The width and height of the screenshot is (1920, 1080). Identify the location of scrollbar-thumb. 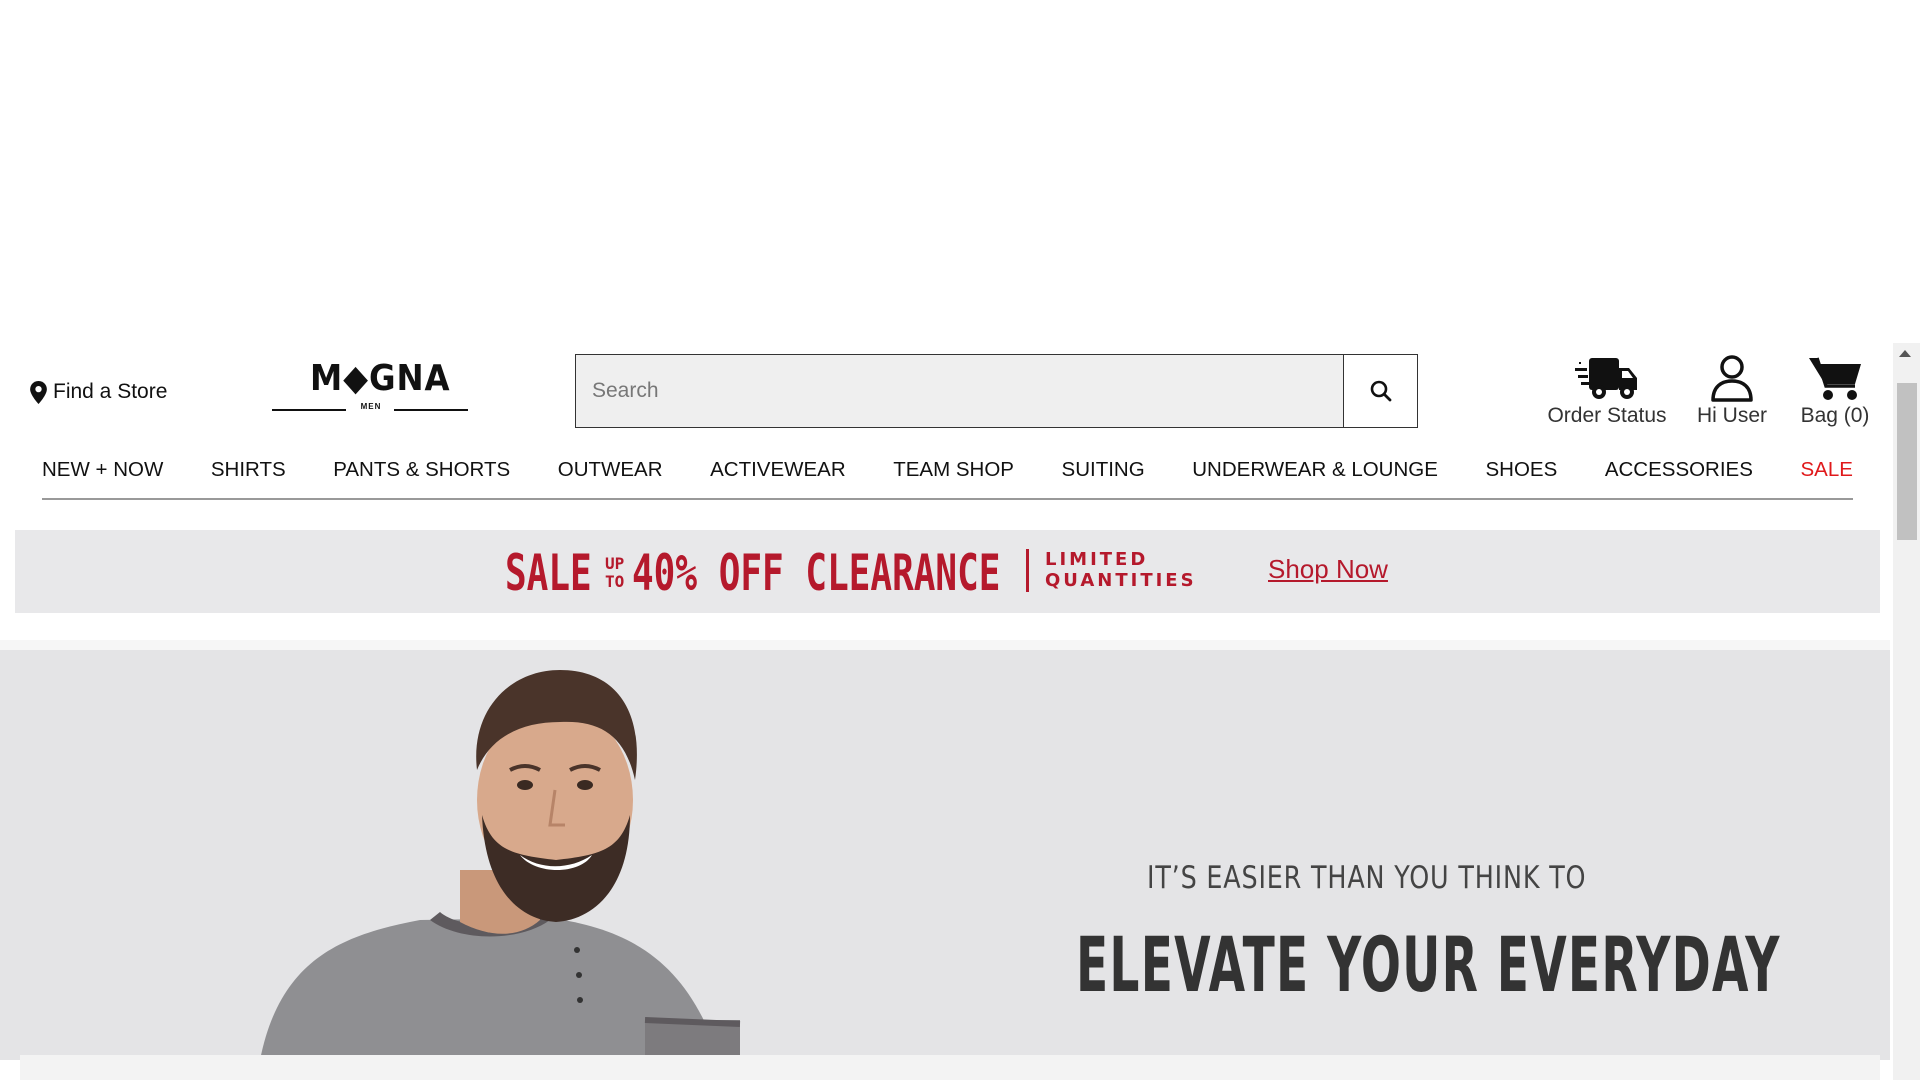
(1907, 461).